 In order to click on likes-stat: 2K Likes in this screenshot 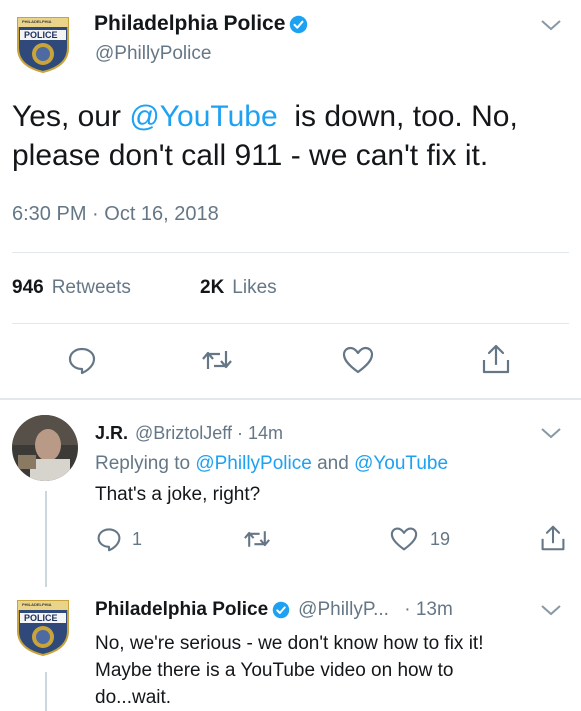, I will do `click(238, 288)`.